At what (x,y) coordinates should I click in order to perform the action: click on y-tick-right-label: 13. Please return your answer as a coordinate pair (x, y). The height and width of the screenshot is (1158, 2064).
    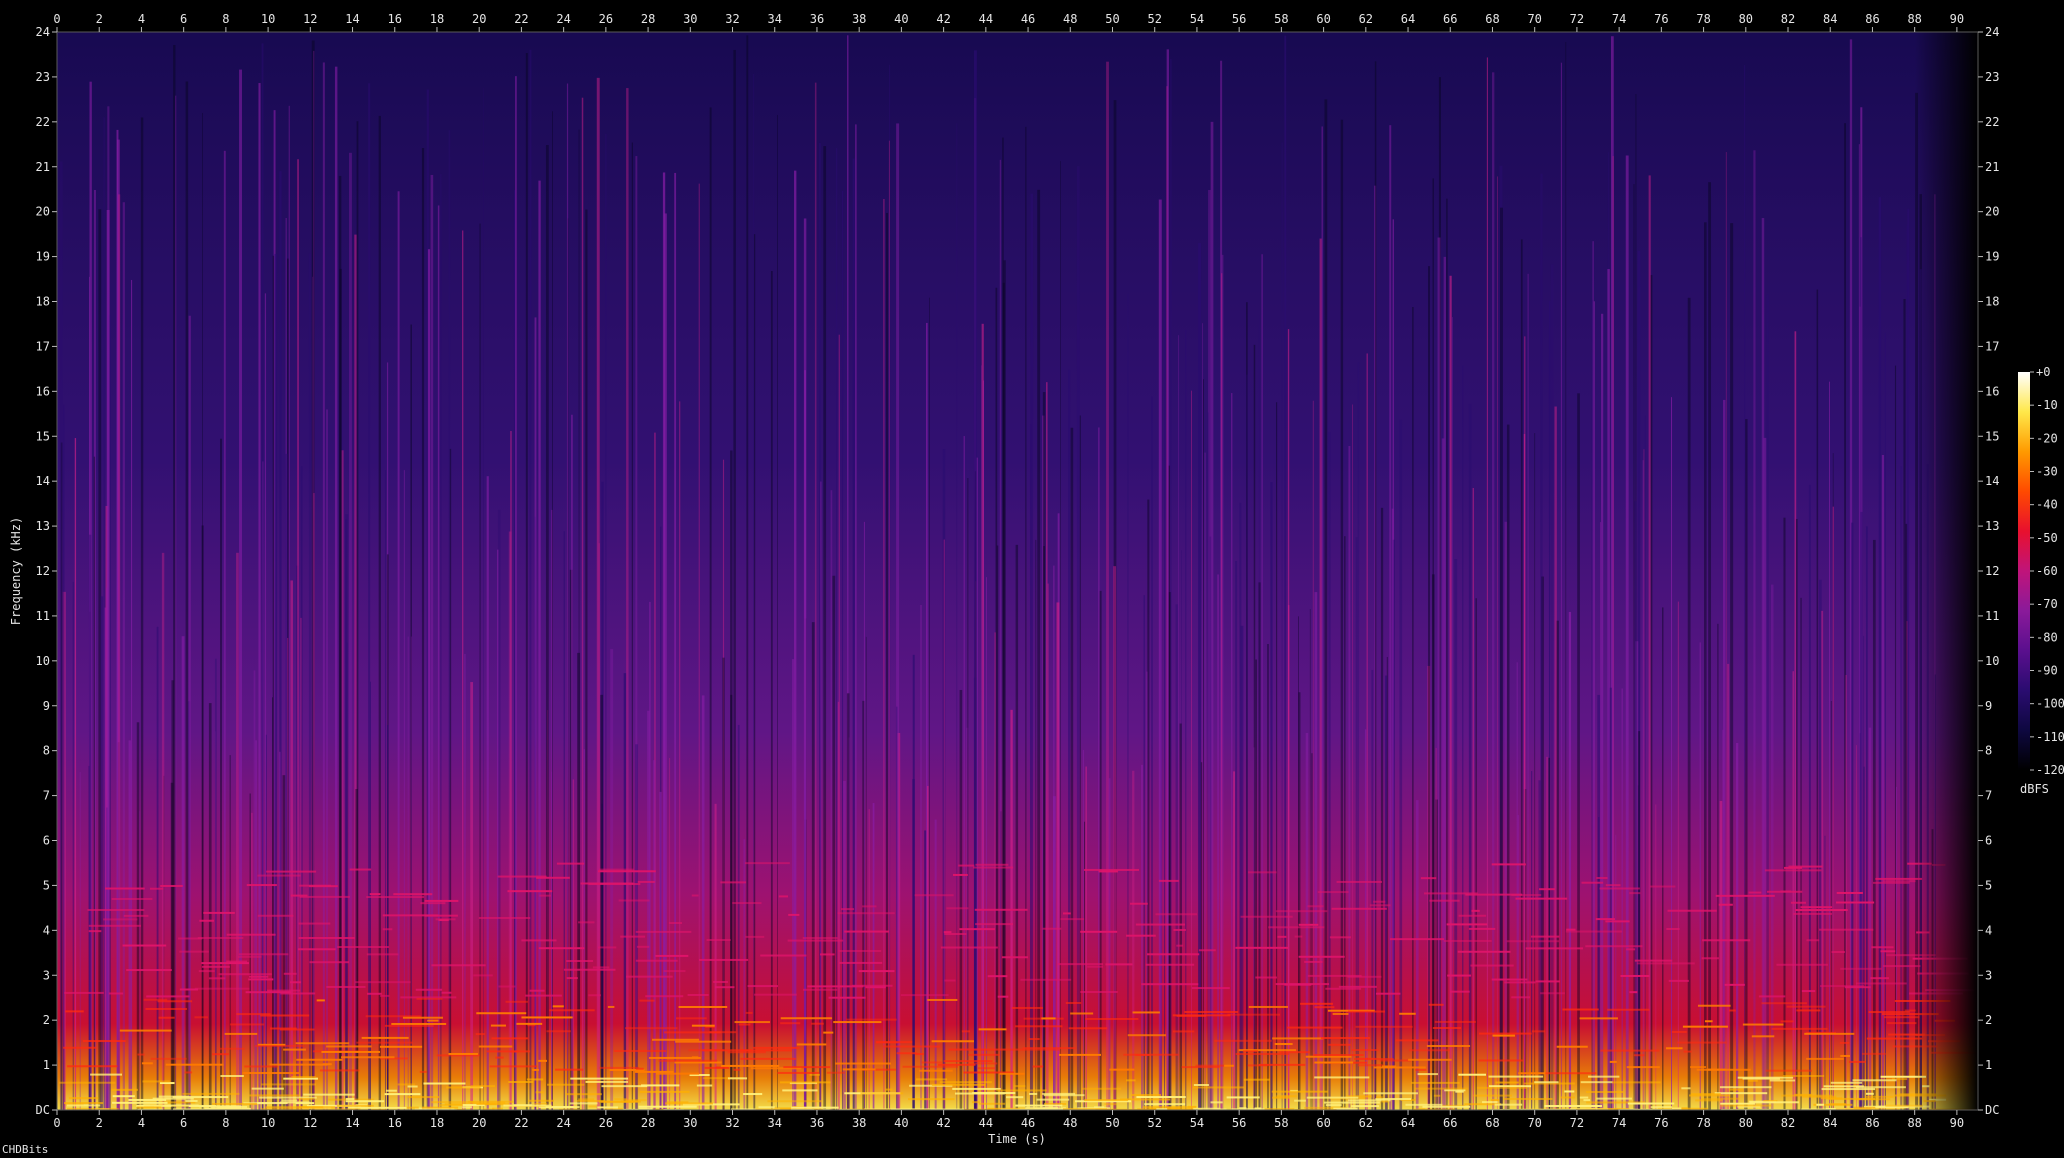
    Looking at the image, I should click on (1992, 526).